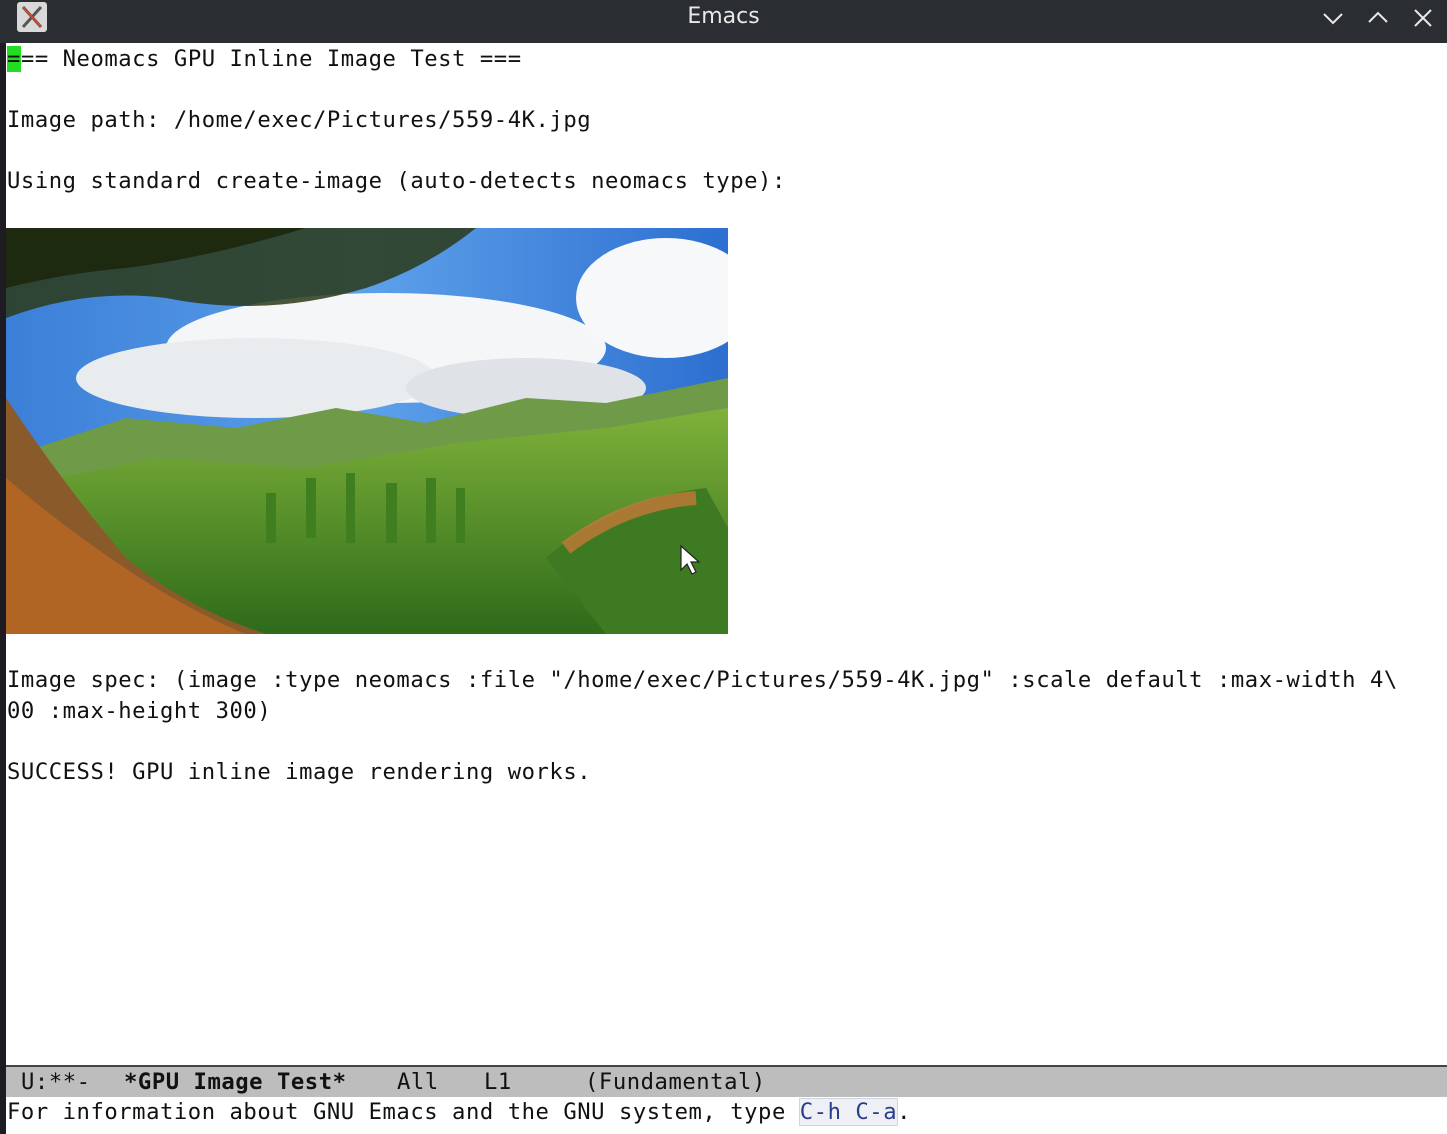 The width and height of the screenshot is (1447, 1134). Describe the element at coordinates (1423, 18) in the screenshot. I see `close-icon` at that location.